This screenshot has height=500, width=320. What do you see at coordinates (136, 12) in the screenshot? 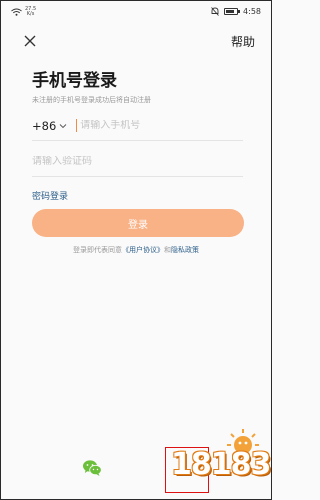
I see `status-bar: 27.5 K/s 4:58` at bounding box center [136, 12].